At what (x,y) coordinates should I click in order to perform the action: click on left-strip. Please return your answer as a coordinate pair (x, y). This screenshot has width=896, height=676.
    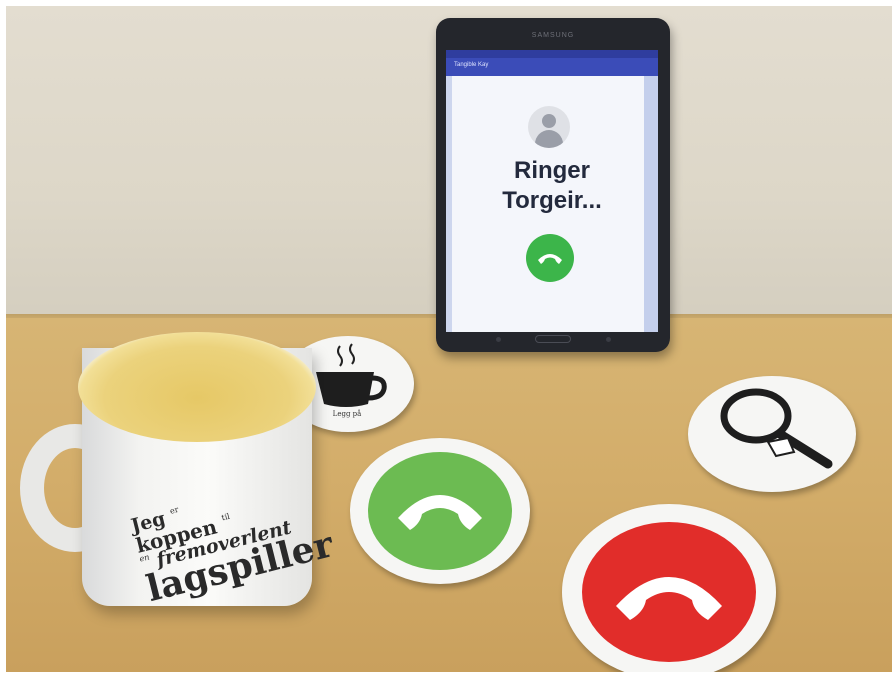
    Looking at the image, I should click on (449, 204).